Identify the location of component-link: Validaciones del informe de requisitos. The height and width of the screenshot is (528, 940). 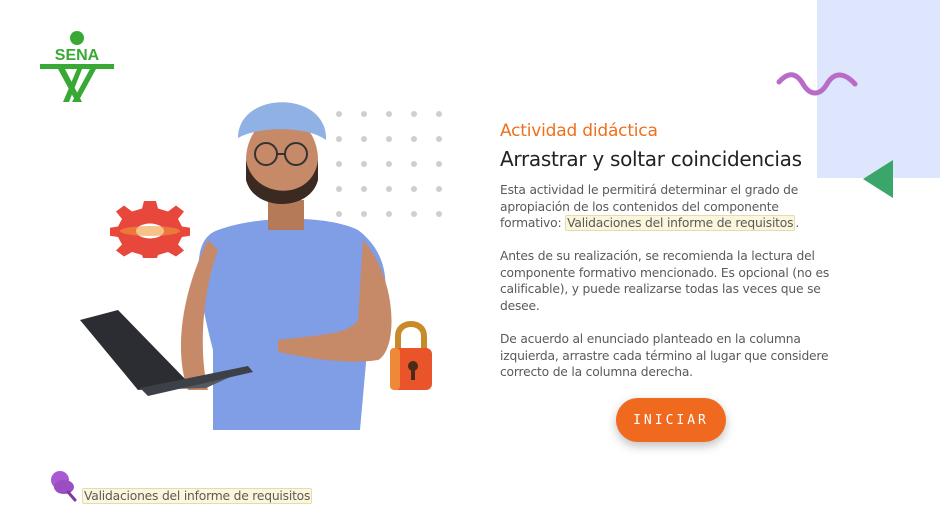
(680, 223).